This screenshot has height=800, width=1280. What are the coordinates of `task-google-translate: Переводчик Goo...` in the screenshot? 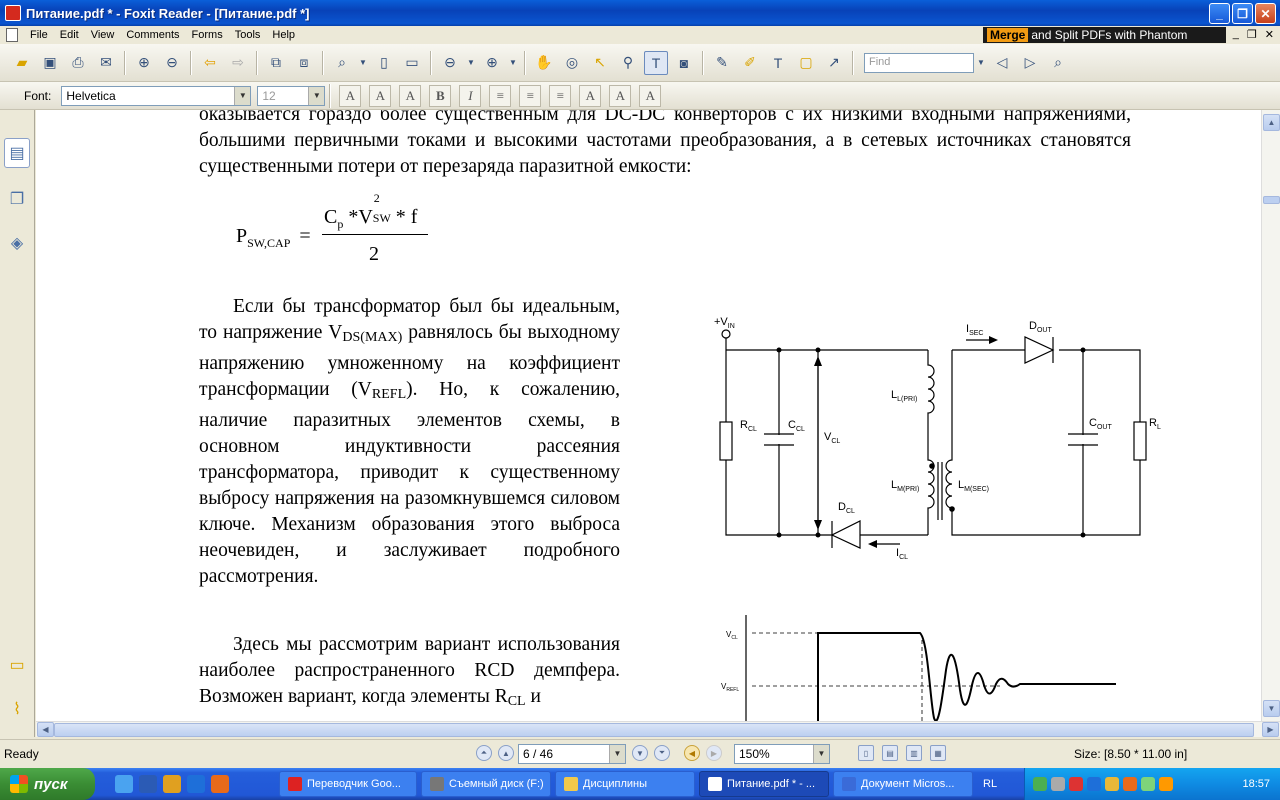 It's located at (348, 784).